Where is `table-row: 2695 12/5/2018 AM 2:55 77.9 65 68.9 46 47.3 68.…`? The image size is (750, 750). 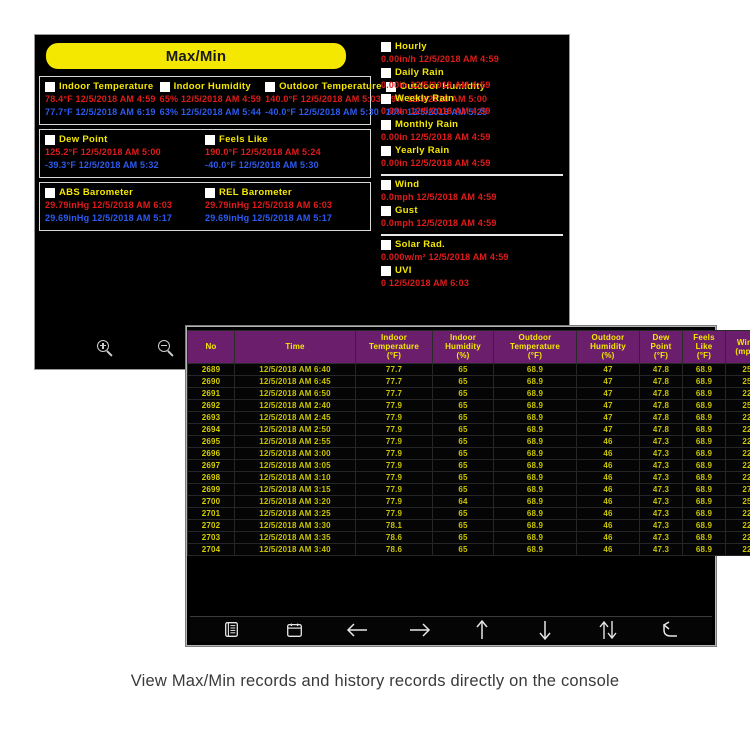
table-row: 2695 12/5/2018 AM 2:55 77.9 65 68.9 46 47.3 68.… is located at coordinates (468, 441).